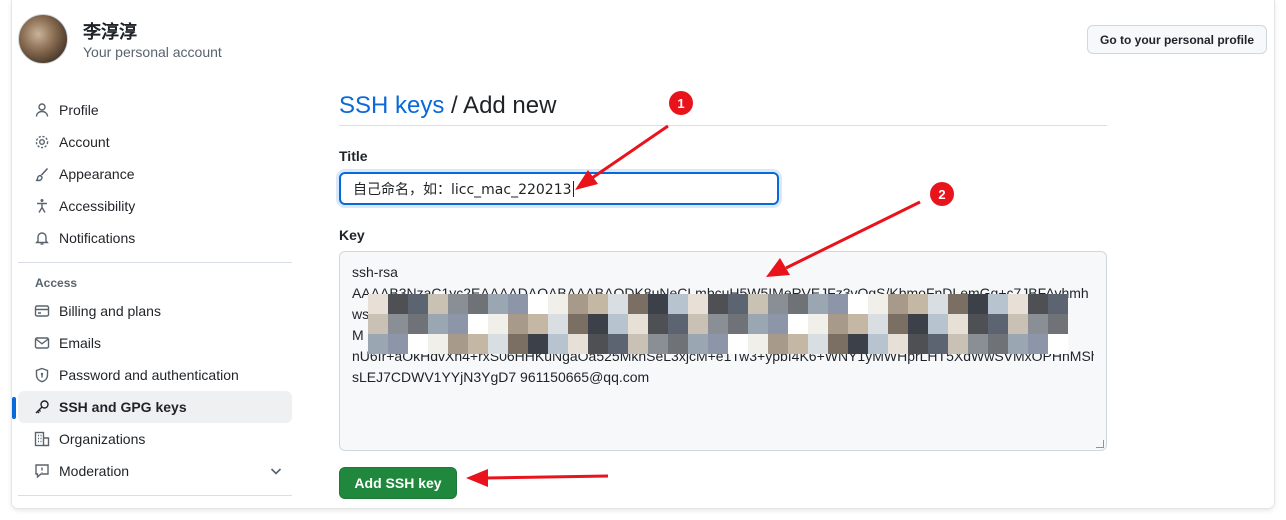  What do you see at coordinates (155, 174) in the screenshot?
I see `sidebar-item-appearance: Appearance` at bounding box center [155, 174].